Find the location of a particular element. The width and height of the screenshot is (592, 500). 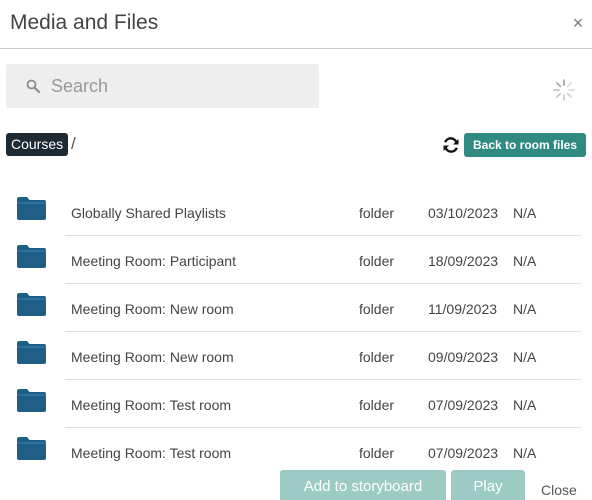

dialog-title: Media and Files is located at coordinates (84, 22).